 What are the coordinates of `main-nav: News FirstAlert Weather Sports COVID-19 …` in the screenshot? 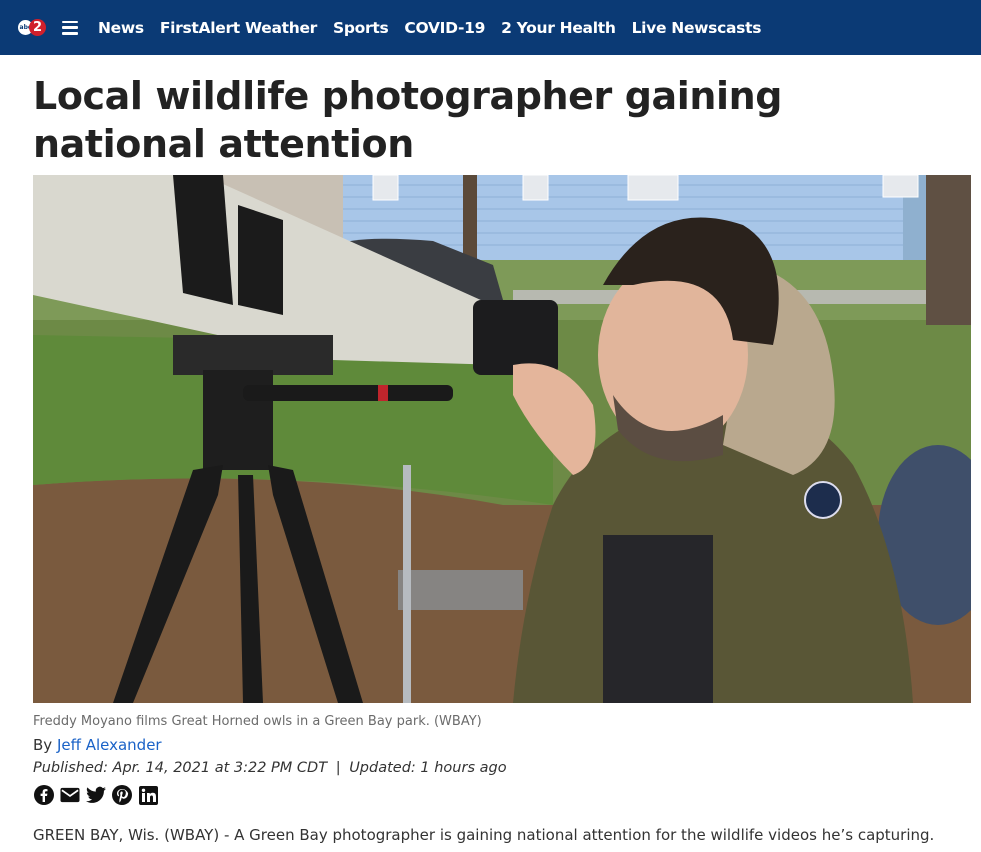 It's located at (429, 28).